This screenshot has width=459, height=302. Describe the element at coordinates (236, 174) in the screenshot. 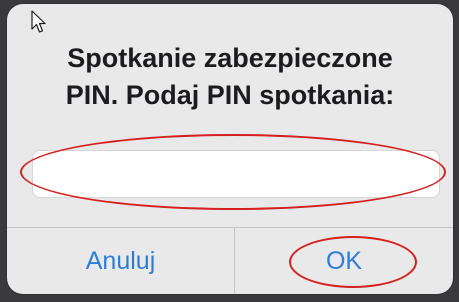

I see `pin-input` at that location.